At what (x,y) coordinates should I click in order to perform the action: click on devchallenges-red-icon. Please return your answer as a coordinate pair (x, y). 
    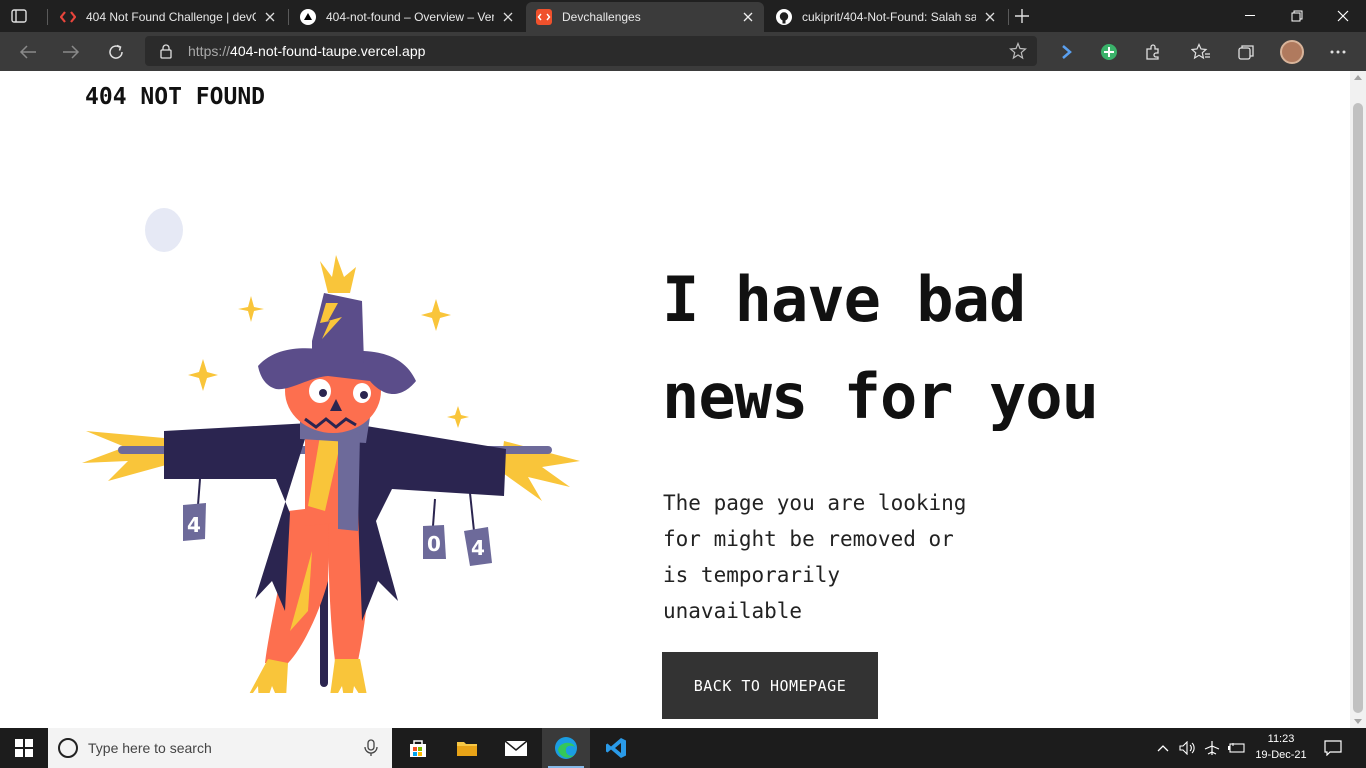
    Looking at the image, I should click on (68, 17).